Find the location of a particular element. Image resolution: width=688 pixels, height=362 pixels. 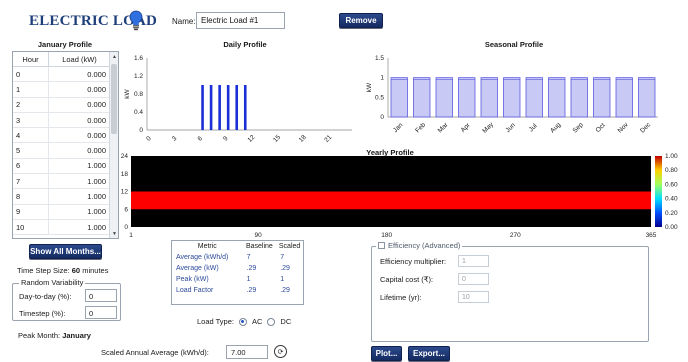

colorbar-tick-label: 0.80 is located at coordinates (671, 170).